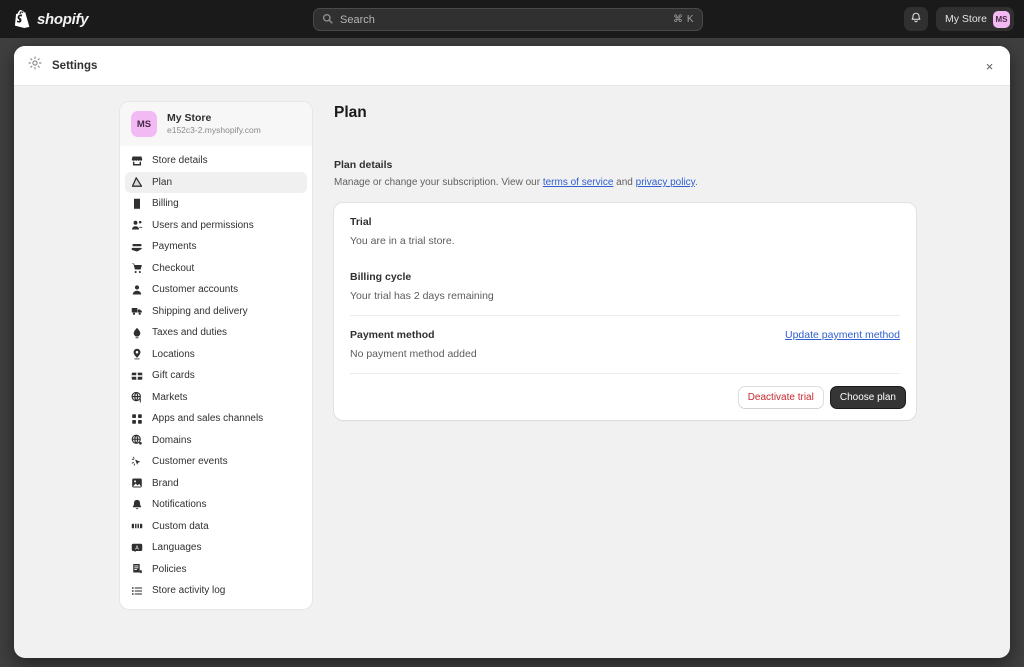 The image size is (1024, 667). I want to click on location-pin-icon, so click(137, 354).